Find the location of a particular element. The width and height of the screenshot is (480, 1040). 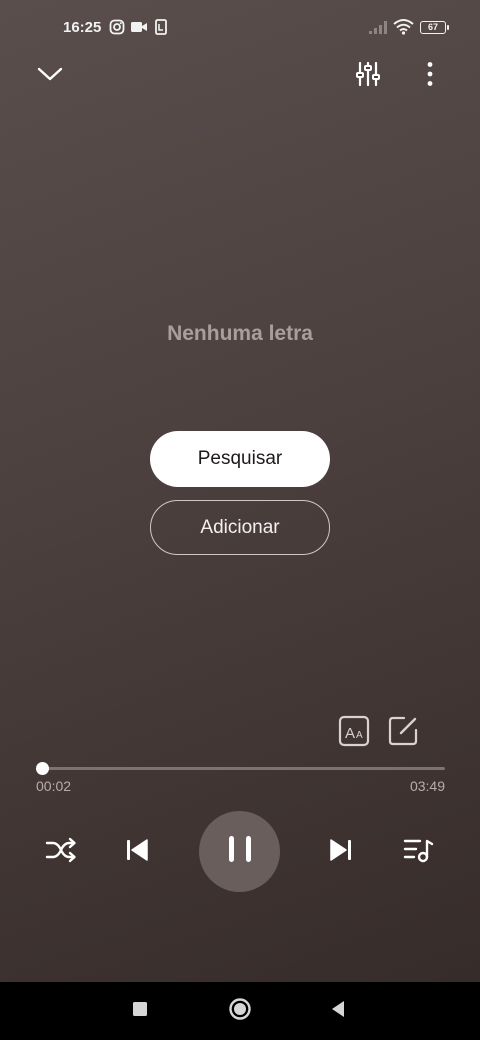

previous-icon is located at coordinates (137, 852).